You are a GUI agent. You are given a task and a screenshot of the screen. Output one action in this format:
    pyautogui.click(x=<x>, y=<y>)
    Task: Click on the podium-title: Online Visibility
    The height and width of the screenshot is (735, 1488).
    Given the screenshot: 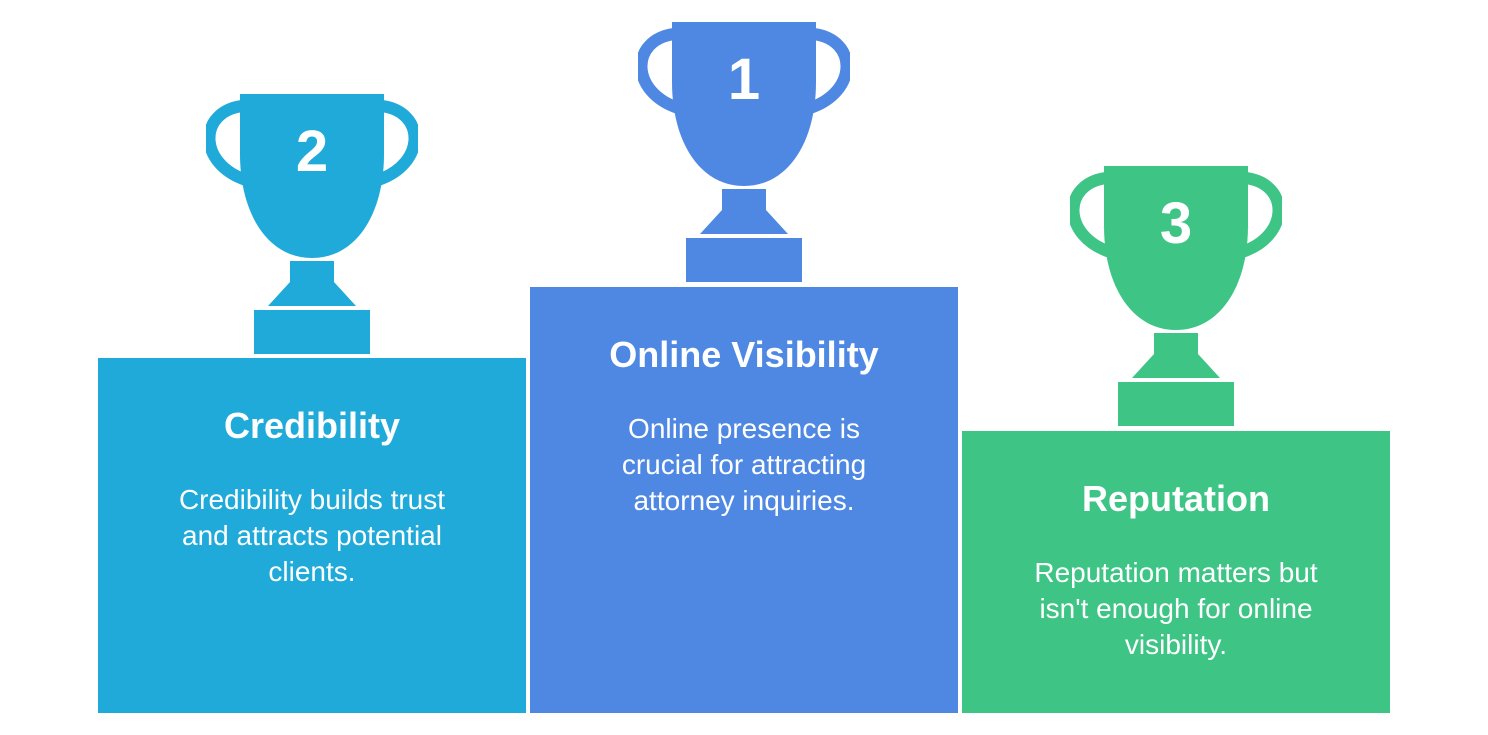 What is the action you would take?
    pyautogui.click(x=744, y=354)
    